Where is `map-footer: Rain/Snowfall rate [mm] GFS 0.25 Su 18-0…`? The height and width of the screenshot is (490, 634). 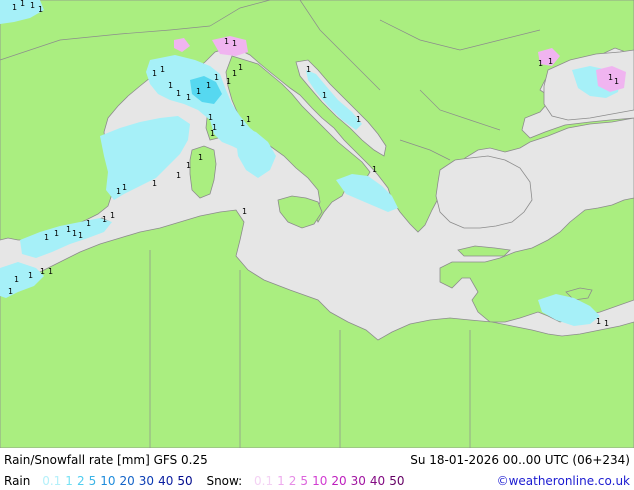
map-footer: Rain/Snowfall rate [mm] GFS 0.25 Su 18-0… is located at coordinates (317, 469).